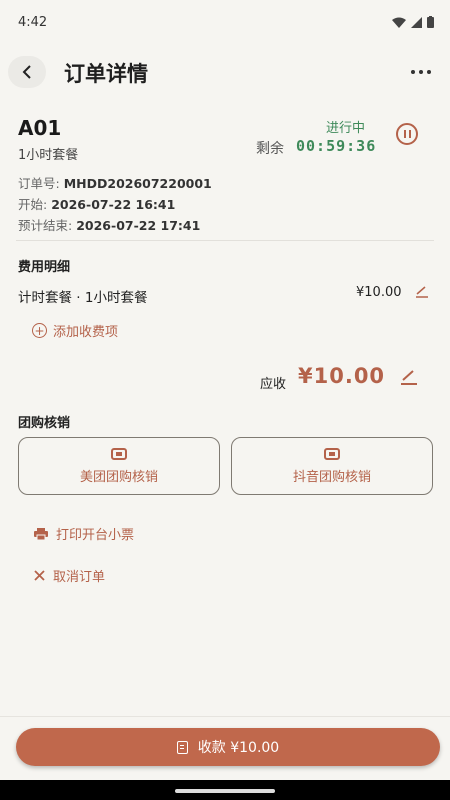 This screenshot has width=450, height=800. Describe the element at coordinates (118, 477) in the screenshot. I see `meituan-voucher-label: 美团团购核销` at that location.